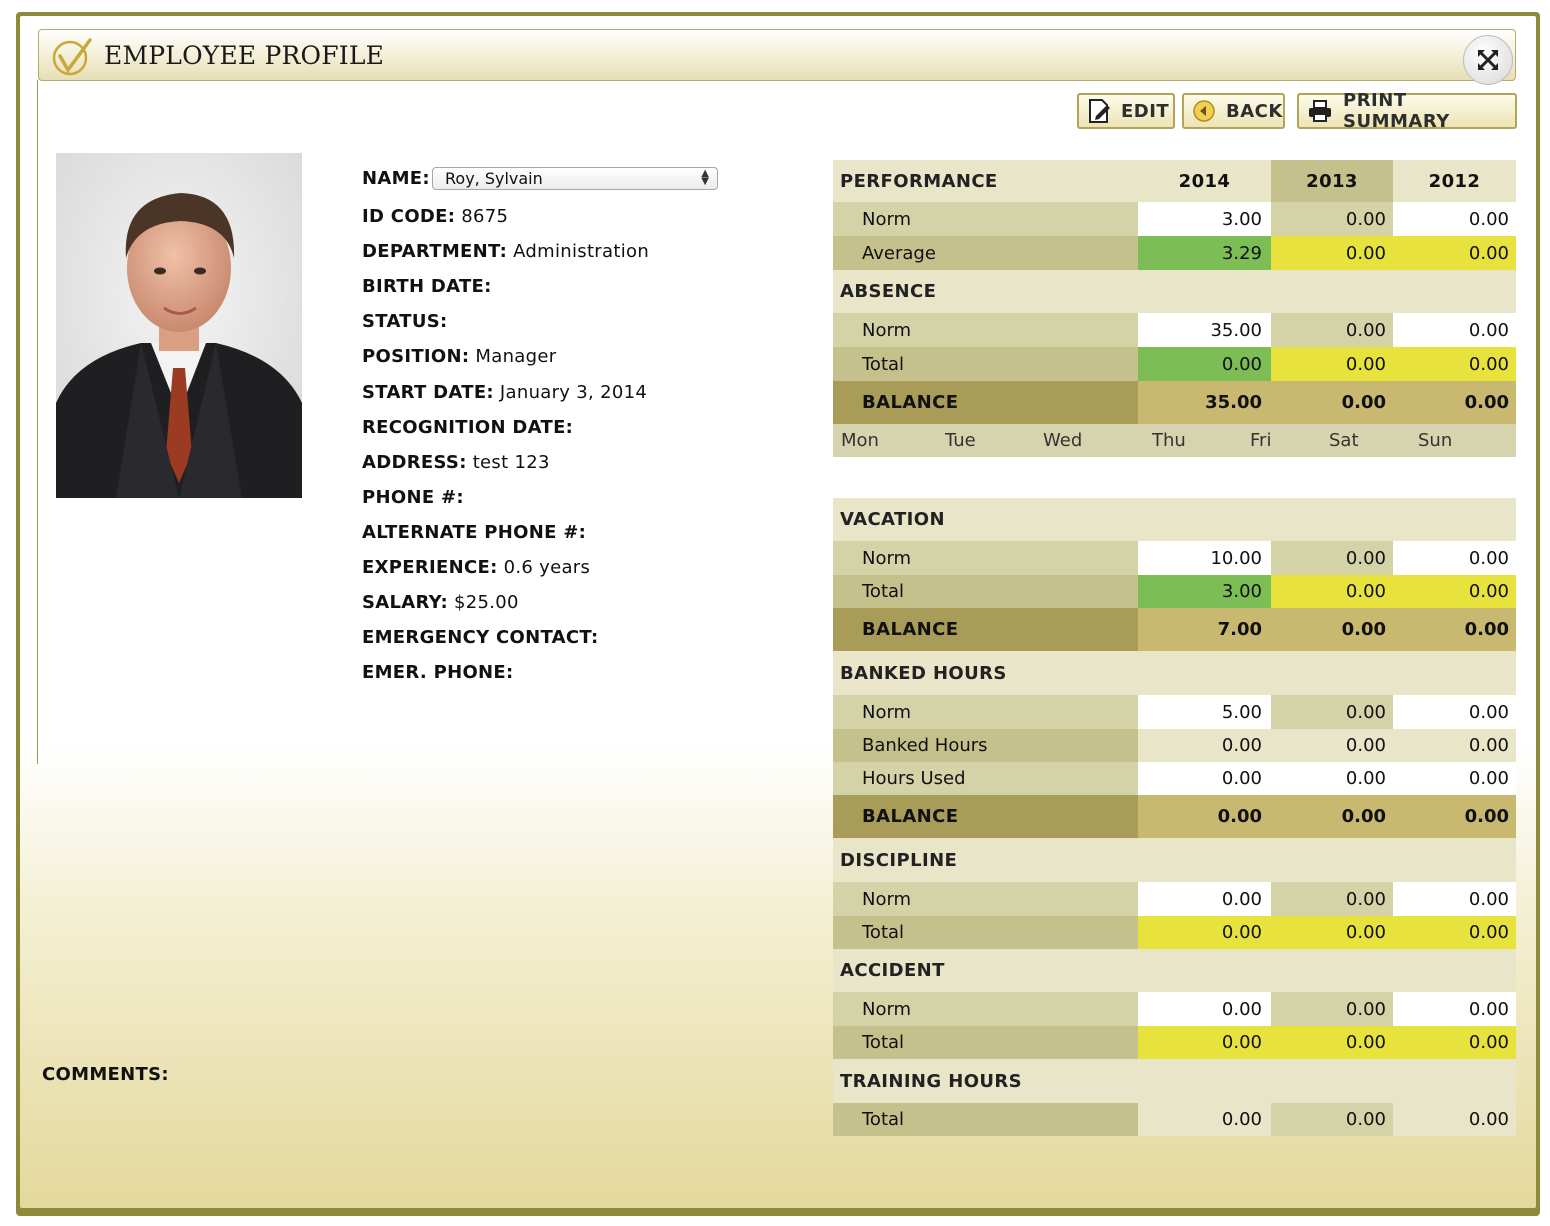 The width and height of the screenshot is (1550, 1226). I want to click on table-row: Average 3.29 0.00 0.00, so click(1174, 253).